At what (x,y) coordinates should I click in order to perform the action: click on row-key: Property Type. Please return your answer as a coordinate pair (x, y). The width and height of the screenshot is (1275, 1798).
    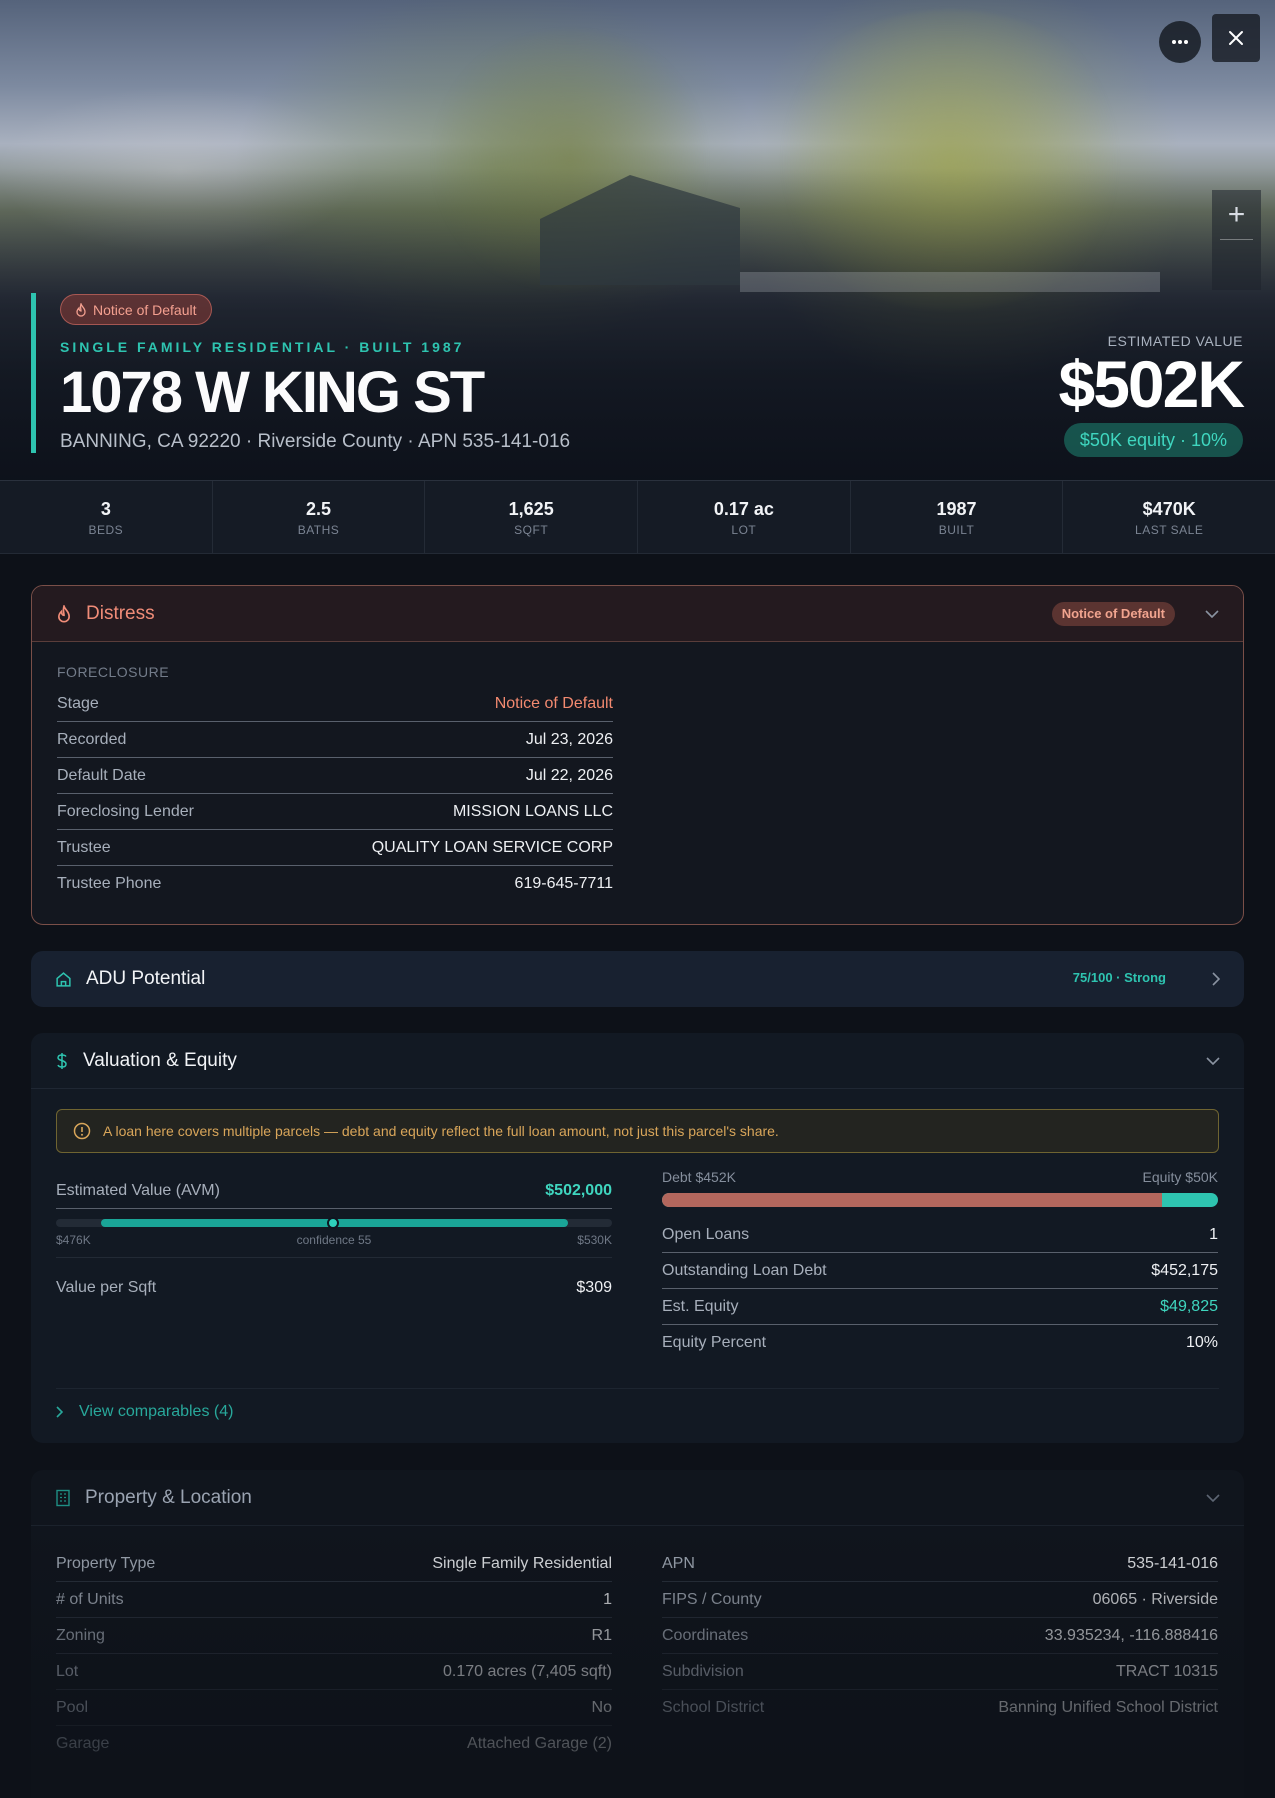
    Looking at the image, I should click on (106, 1563).